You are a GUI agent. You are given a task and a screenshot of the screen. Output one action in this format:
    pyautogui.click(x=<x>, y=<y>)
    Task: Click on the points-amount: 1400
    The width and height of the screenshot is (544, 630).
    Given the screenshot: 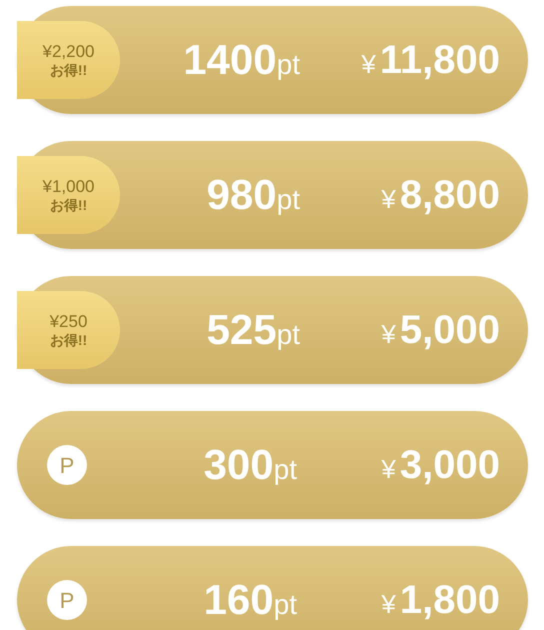 What is the action you would take?
    pyautogui.click(x=230, y=60)
    